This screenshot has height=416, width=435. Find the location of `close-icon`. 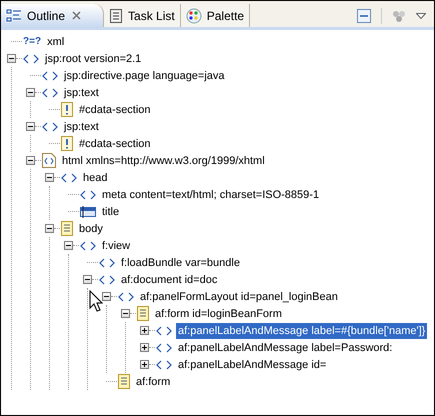

close-icon is located at coordinates (77, 15).